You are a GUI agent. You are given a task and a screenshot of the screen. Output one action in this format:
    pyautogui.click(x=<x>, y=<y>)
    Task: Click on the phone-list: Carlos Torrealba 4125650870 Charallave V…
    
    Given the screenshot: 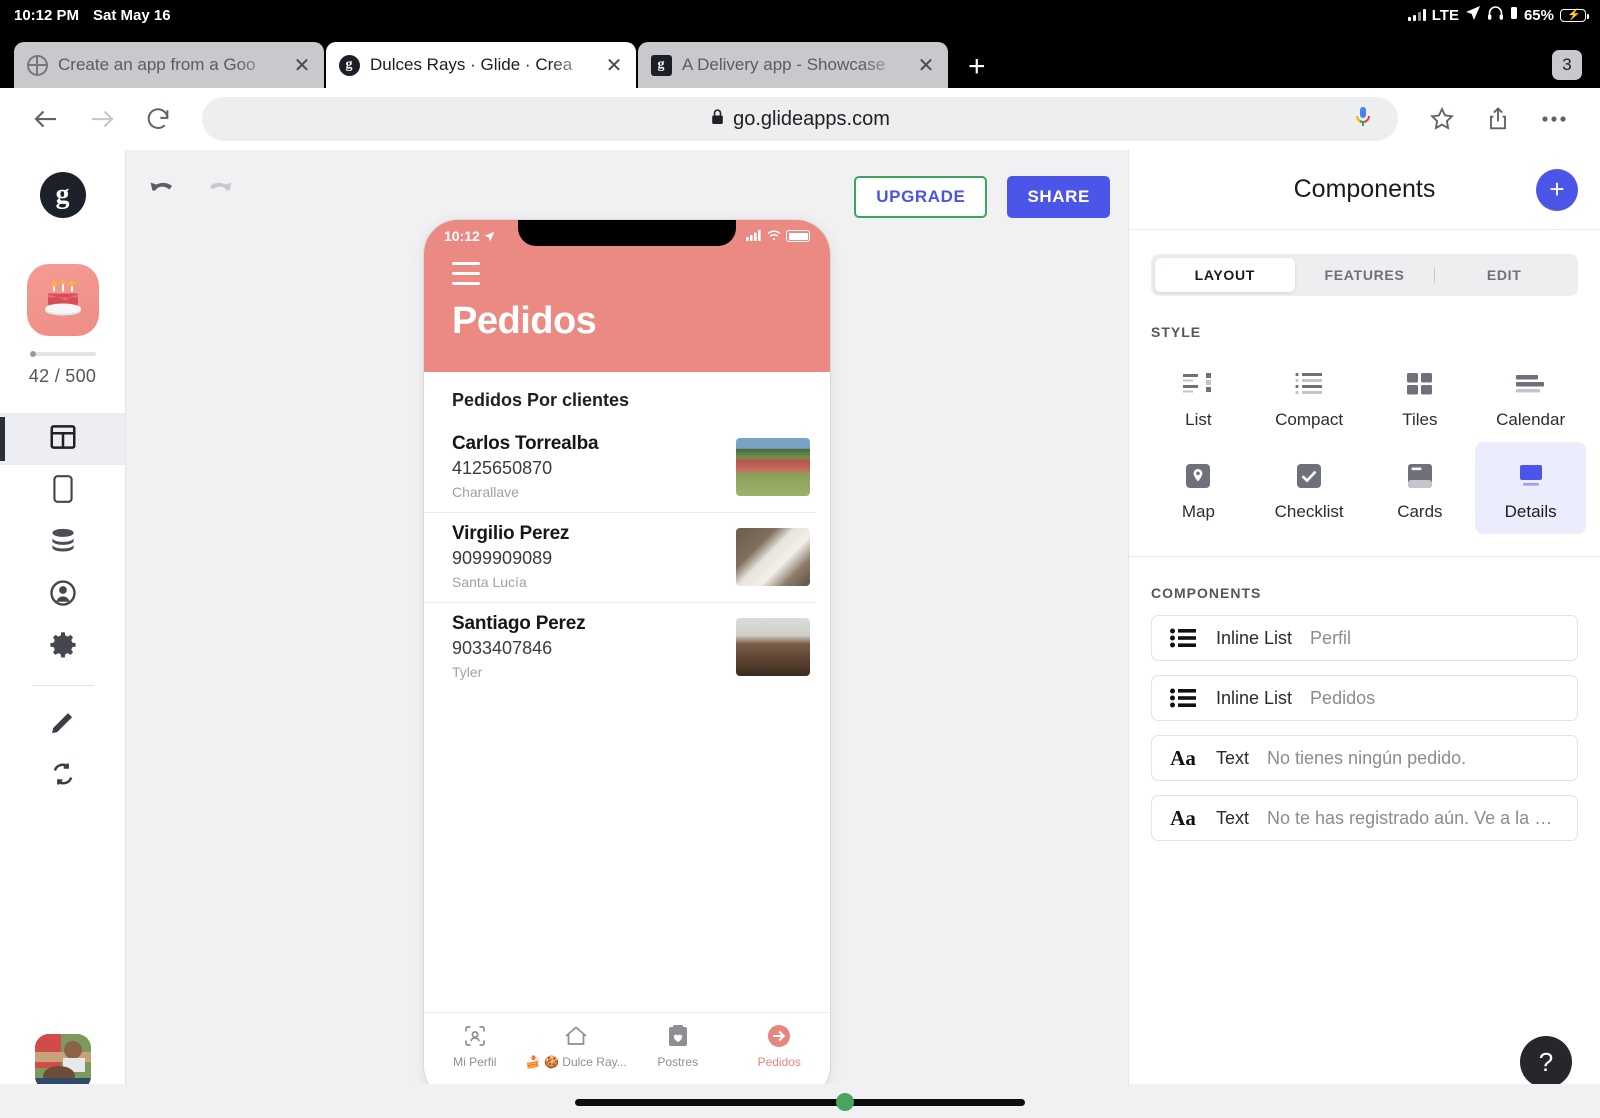 What is the action you would take?
    pyautogui.click(x=627, y=557)
    